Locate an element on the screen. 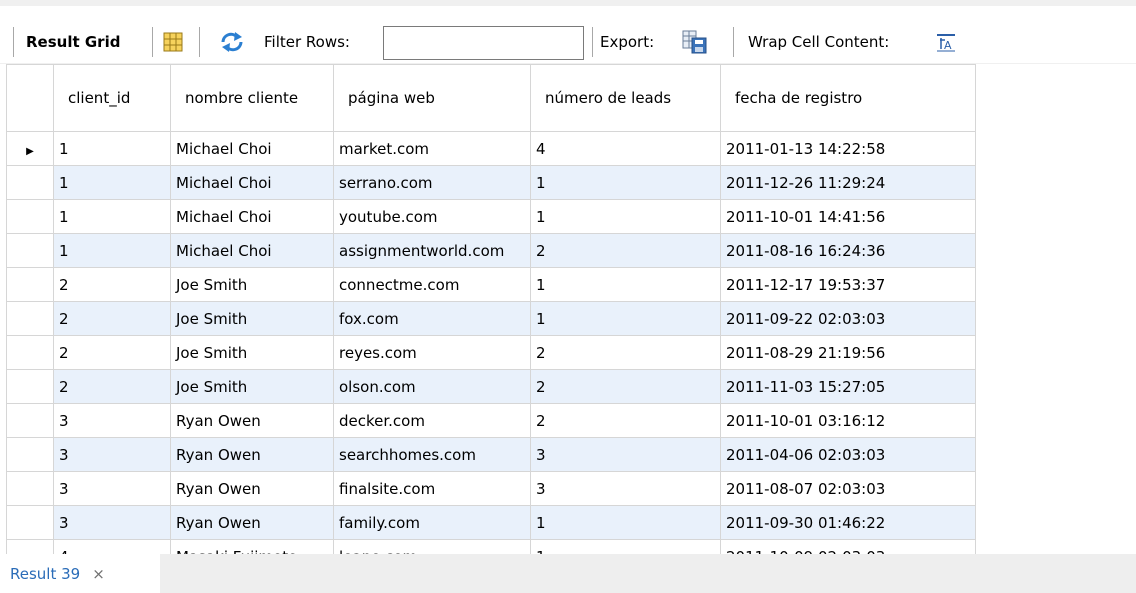  cell-pagina-web: olson.com is located at coordinates (432, 386).